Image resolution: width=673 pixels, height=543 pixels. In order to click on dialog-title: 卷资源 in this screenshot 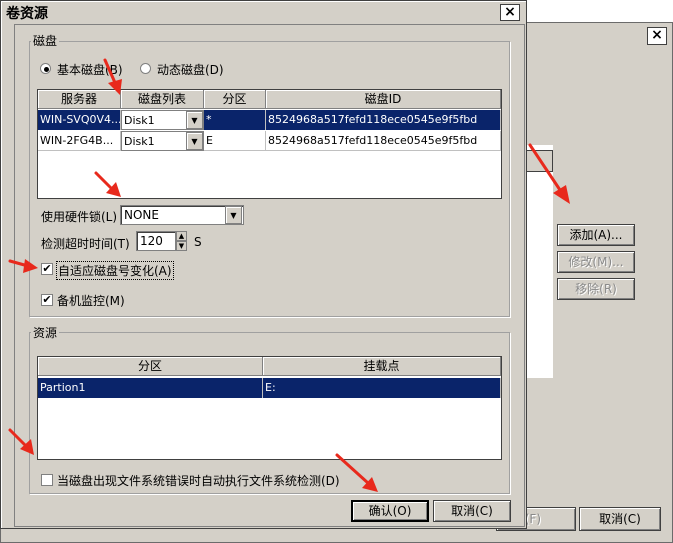, I will do `click(27, 14)`.